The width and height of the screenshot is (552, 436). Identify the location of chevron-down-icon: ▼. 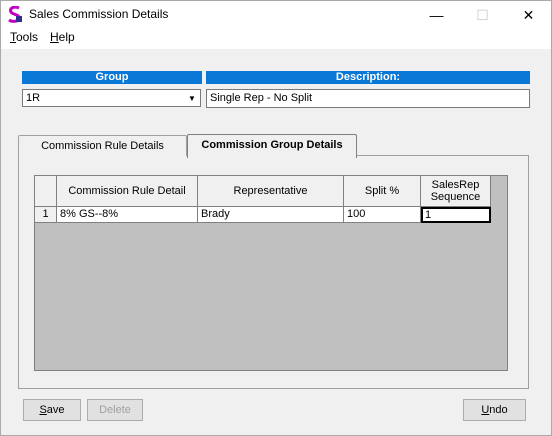
(192, 98).